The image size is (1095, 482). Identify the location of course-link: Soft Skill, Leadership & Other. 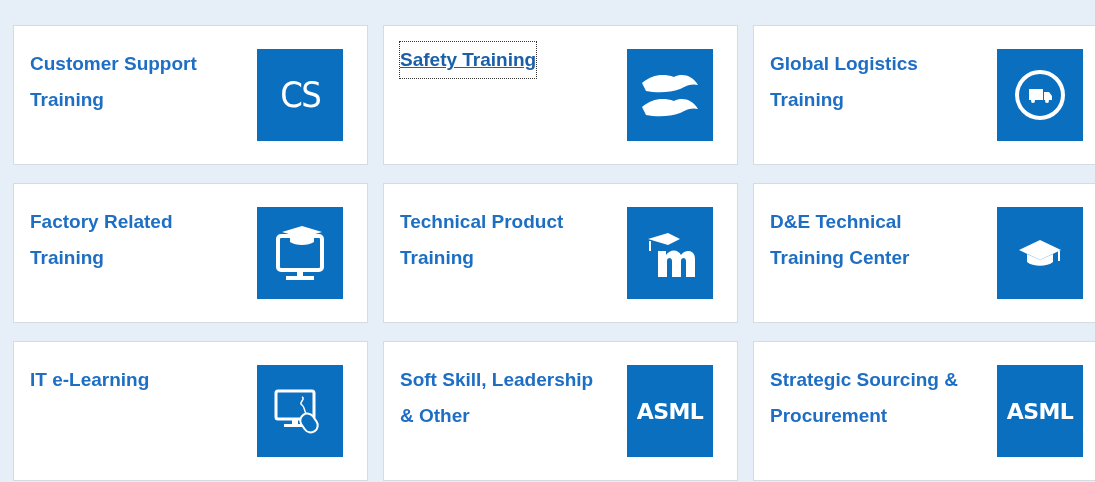
(505, 398).